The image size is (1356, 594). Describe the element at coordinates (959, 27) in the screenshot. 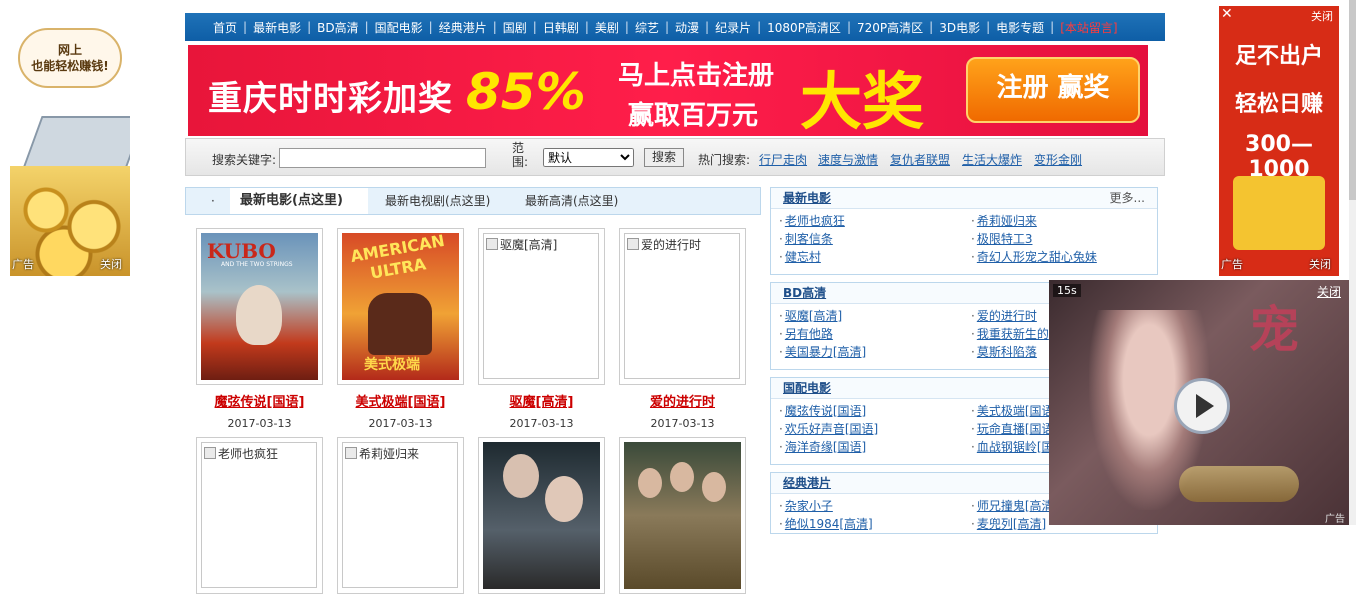

I see `nav-item: 3D电影` at that location.